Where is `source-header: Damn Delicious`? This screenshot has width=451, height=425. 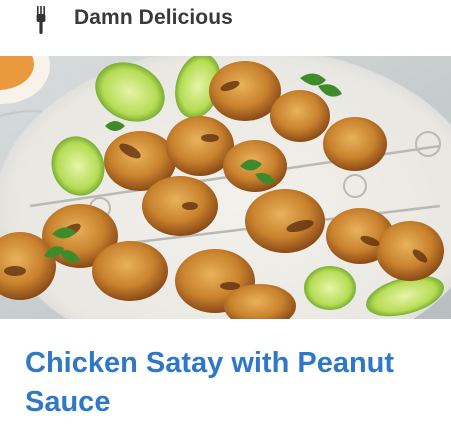
source-header: Damn Delicious is located at coordinates (225, 28).